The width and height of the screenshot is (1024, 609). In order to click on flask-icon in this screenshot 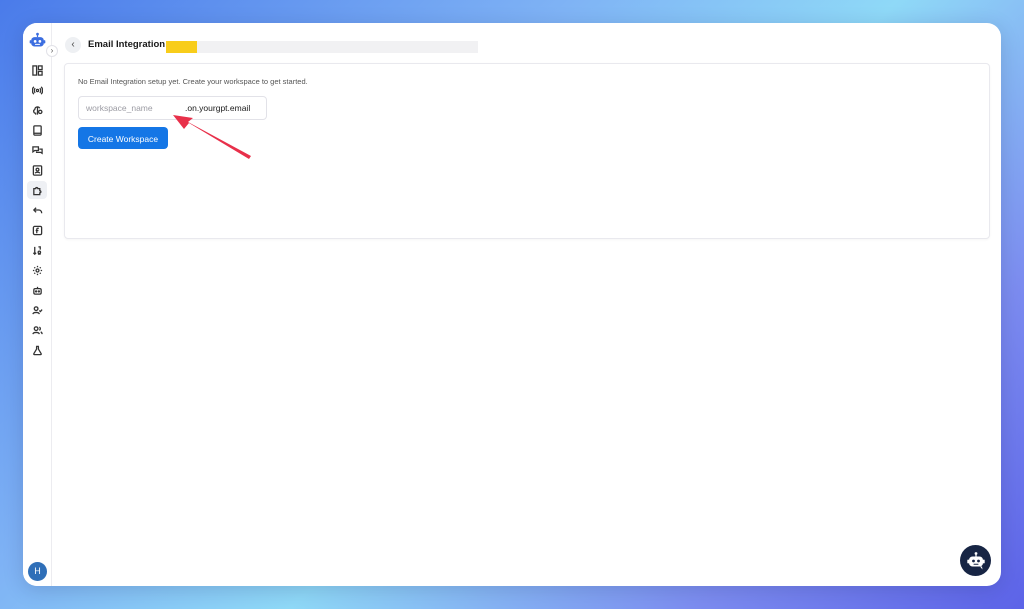, I will do `click(37, 350)`.